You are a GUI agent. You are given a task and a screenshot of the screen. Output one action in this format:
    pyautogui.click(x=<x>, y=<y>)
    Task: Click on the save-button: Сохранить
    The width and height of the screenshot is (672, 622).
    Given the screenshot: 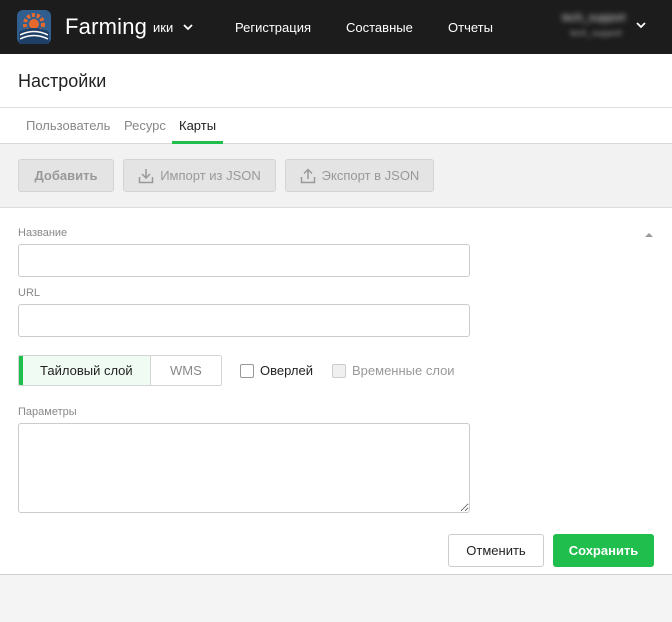 What is the action you would take?
    pyautogui.click(x=603, y=550)
    